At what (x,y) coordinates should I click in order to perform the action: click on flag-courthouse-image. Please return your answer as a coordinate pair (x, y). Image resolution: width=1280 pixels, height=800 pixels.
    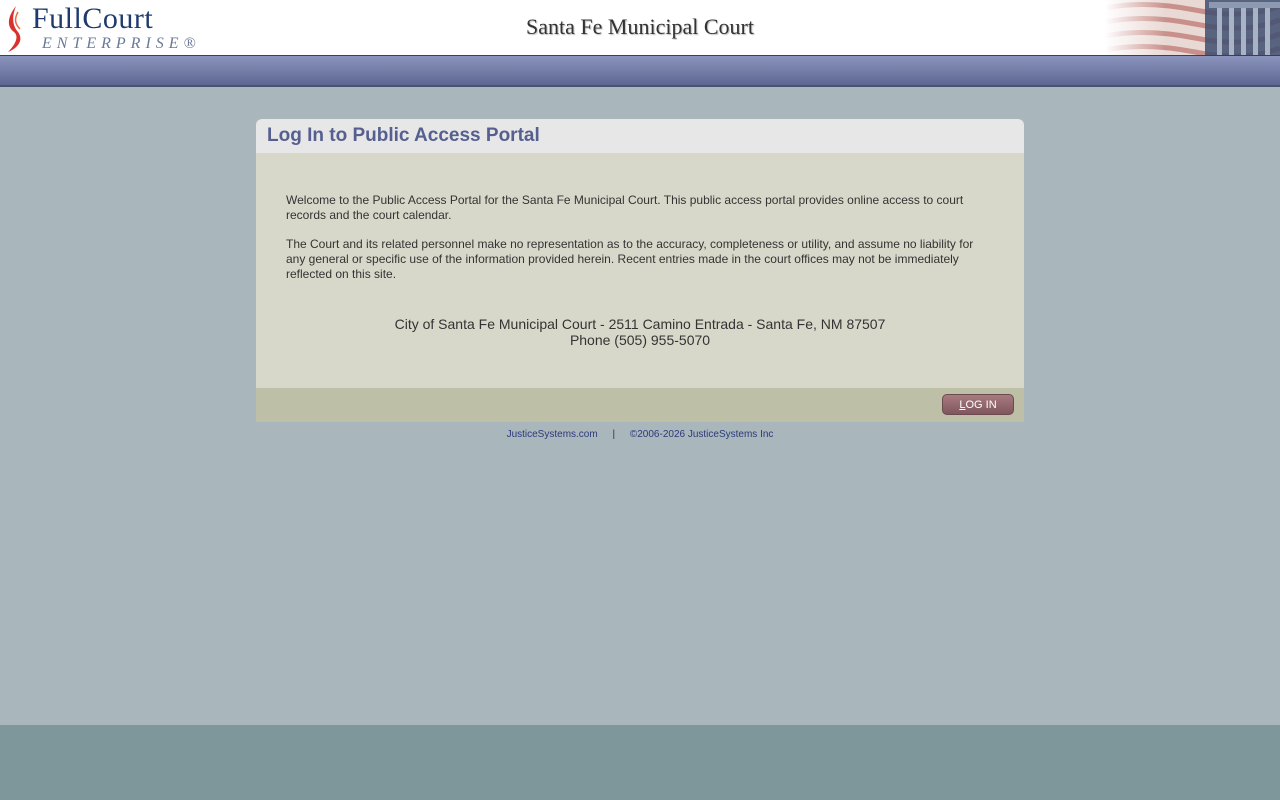
    Looking at the image, I should click on (1192, 27).